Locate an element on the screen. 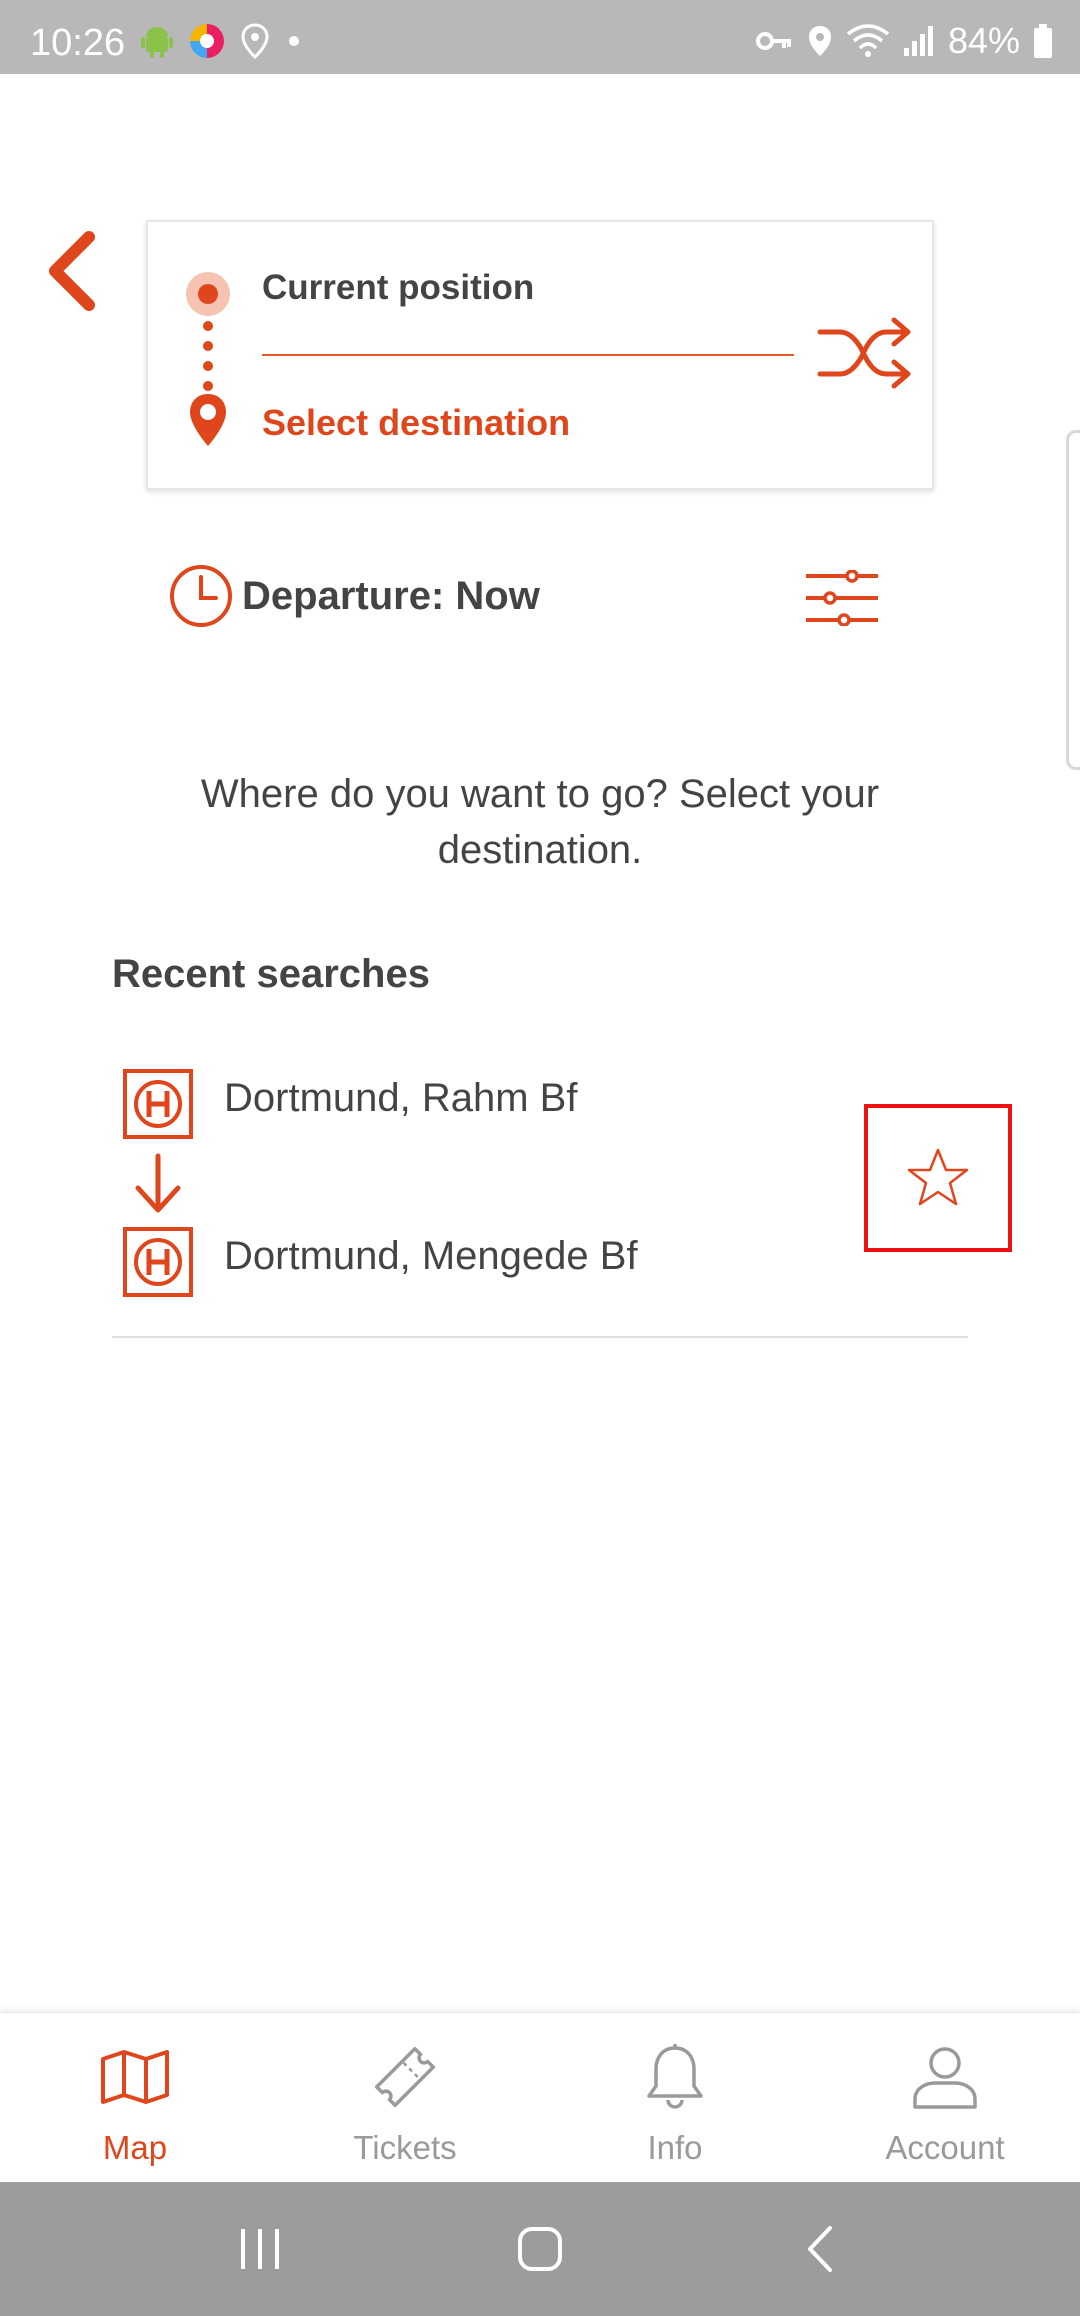  status-left-icons is located at coordinates (222, 41).